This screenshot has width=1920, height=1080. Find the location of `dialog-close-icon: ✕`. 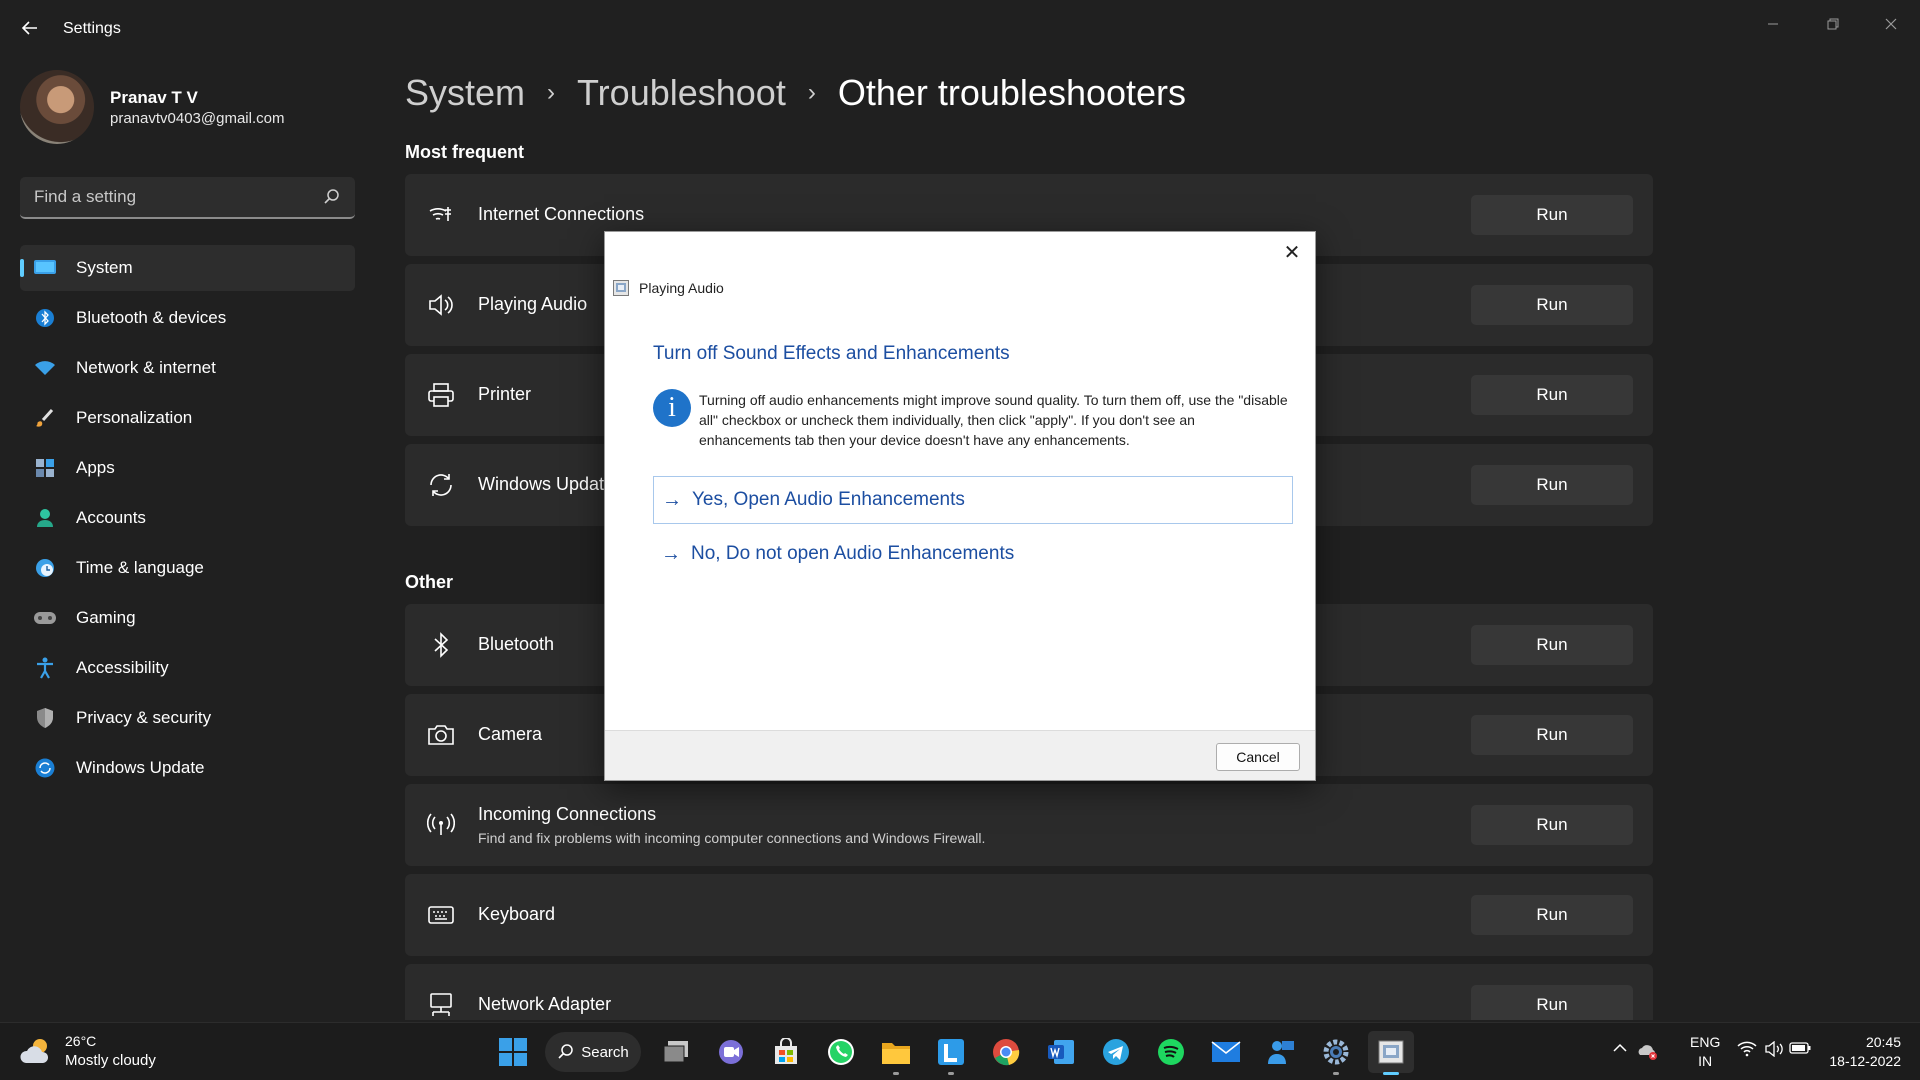

dialog-close-icon: ✕ is located at coordinates (1292, 253).